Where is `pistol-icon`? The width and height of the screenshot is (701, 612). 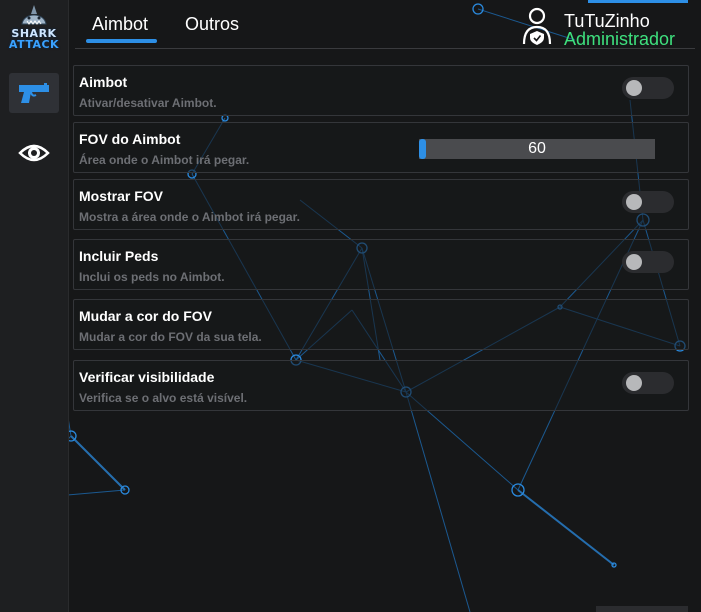
pistol-icon is located at coordinates (34, 93).